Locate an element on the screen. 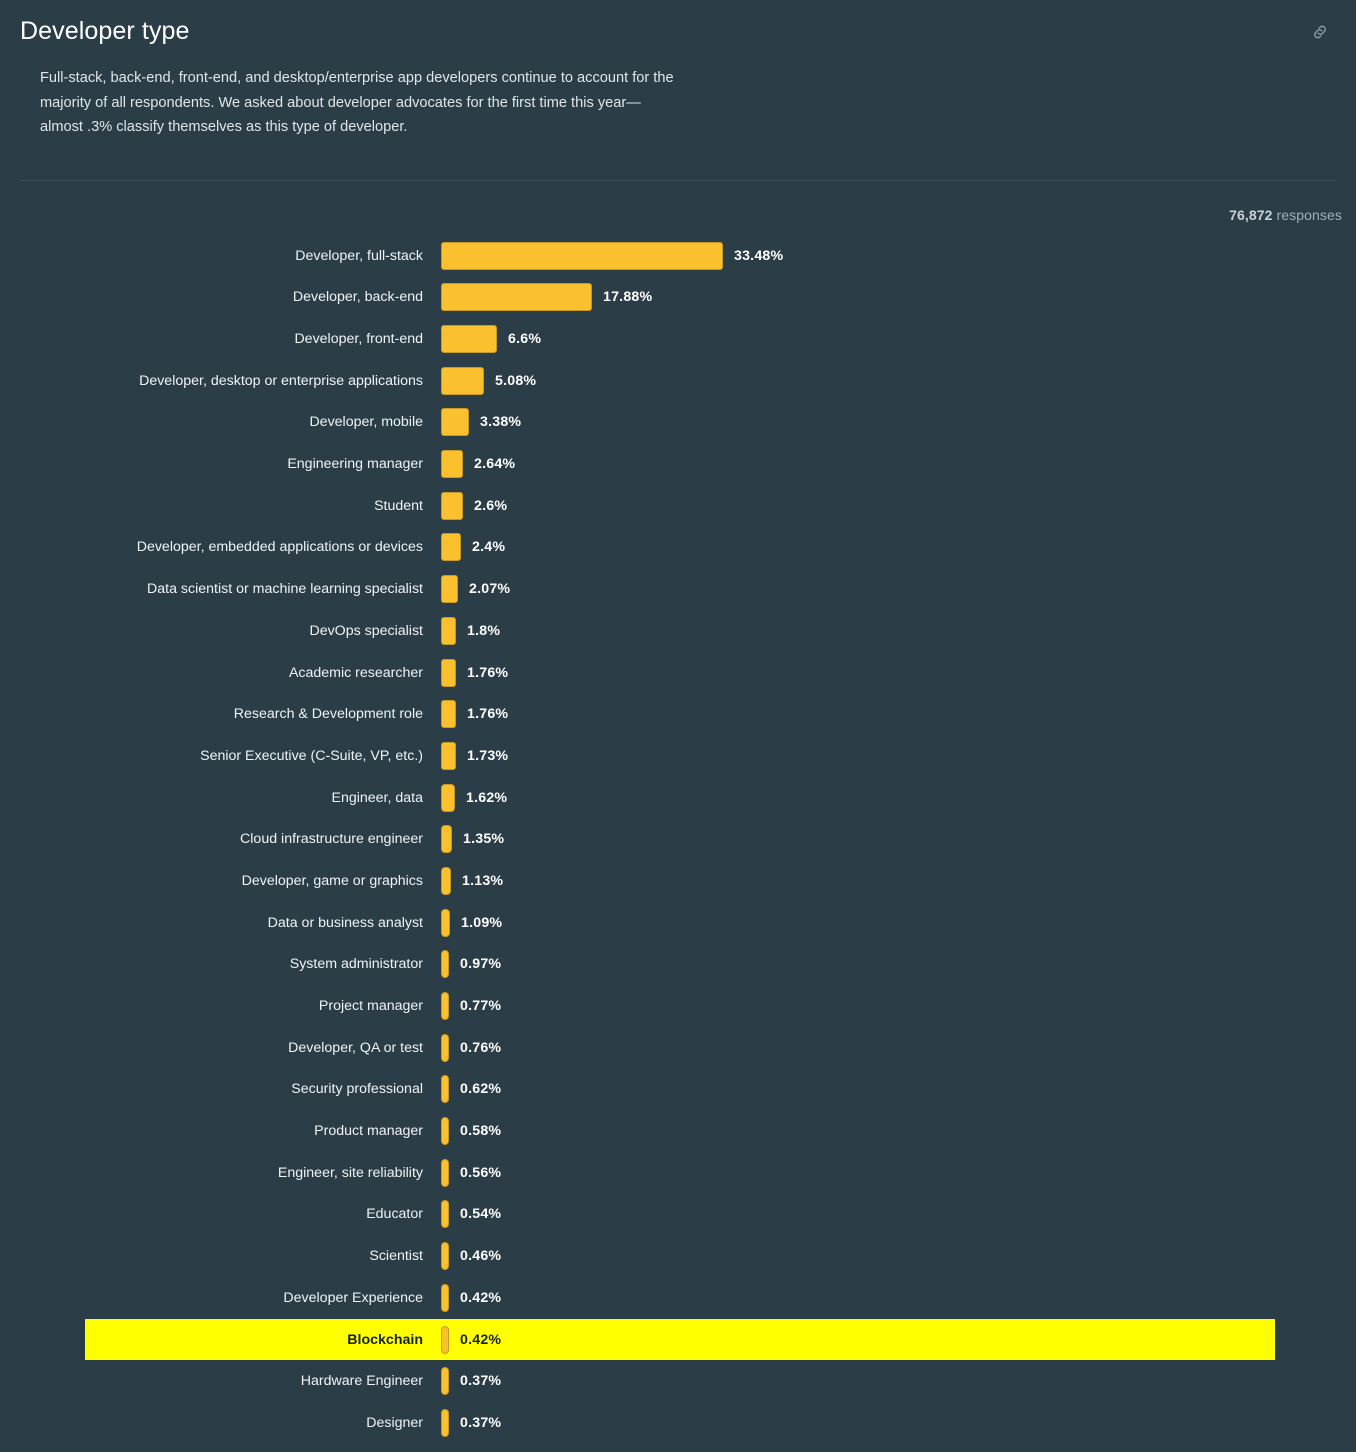 The height and width of the screenshot is (1452, 1356). chart-row: Cloud infrastructure engineer 1.35% is located at coordinates (678, 839).